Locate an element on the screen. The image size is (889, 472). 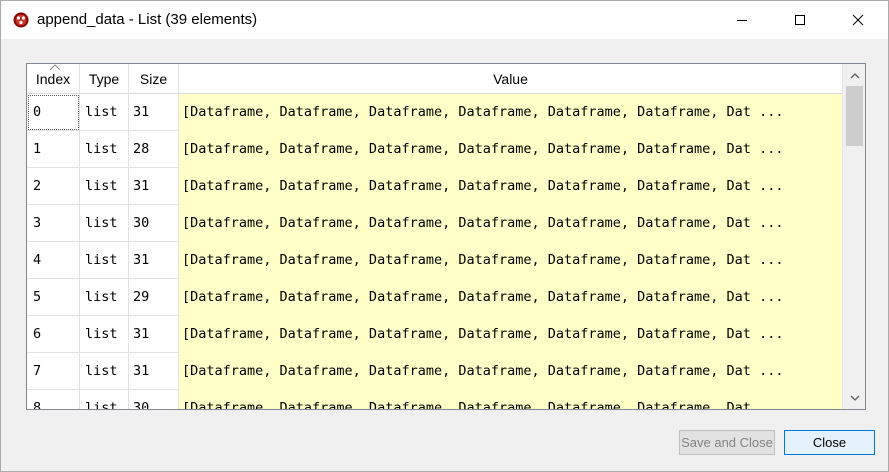
index-cell: 1 is located at coordinates (53, 149).